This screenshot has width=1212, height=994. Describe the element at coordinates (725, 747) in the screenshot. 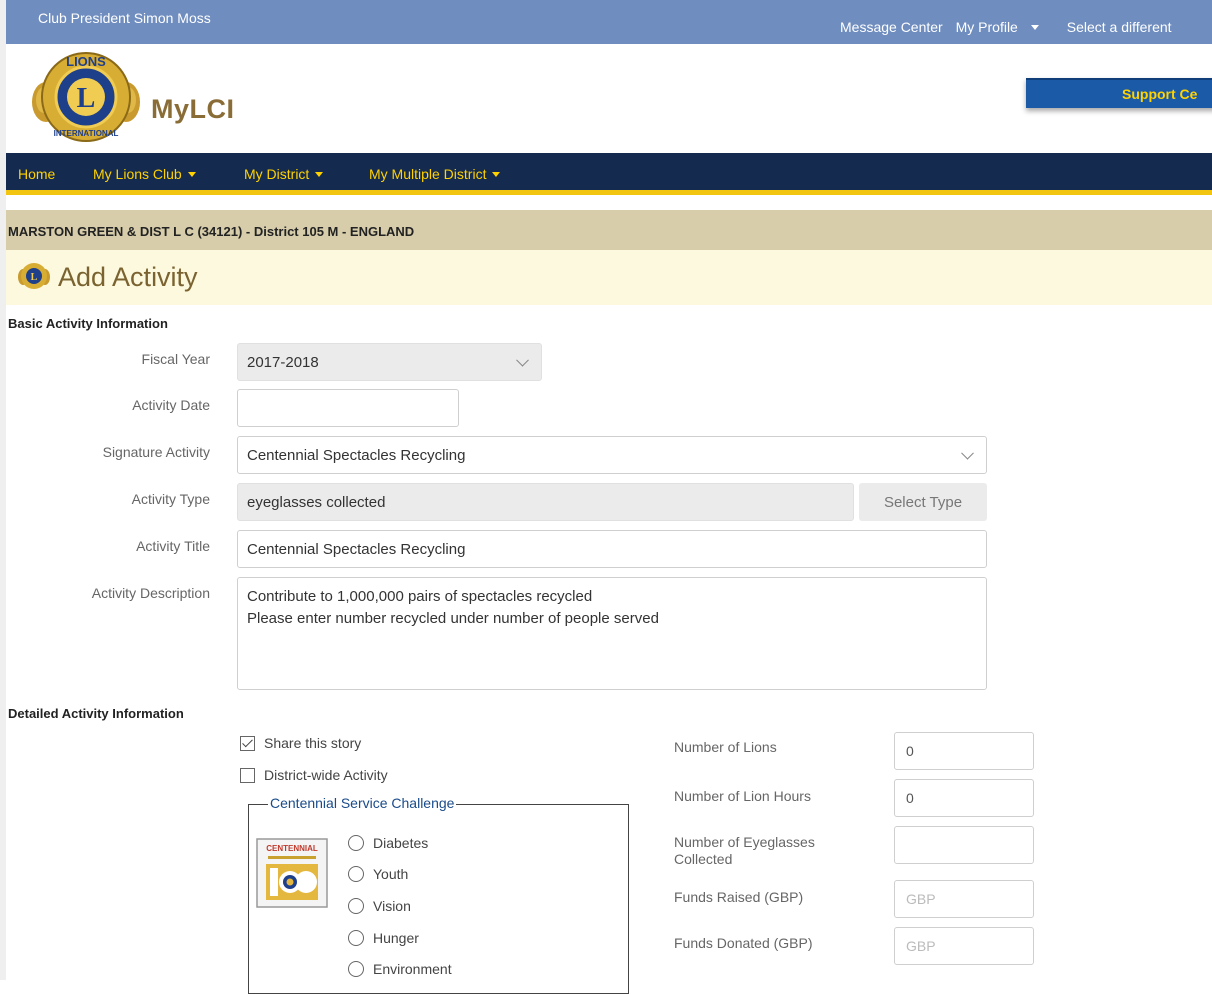

I see `number-of-lions-label: Number of Lions` at that location.